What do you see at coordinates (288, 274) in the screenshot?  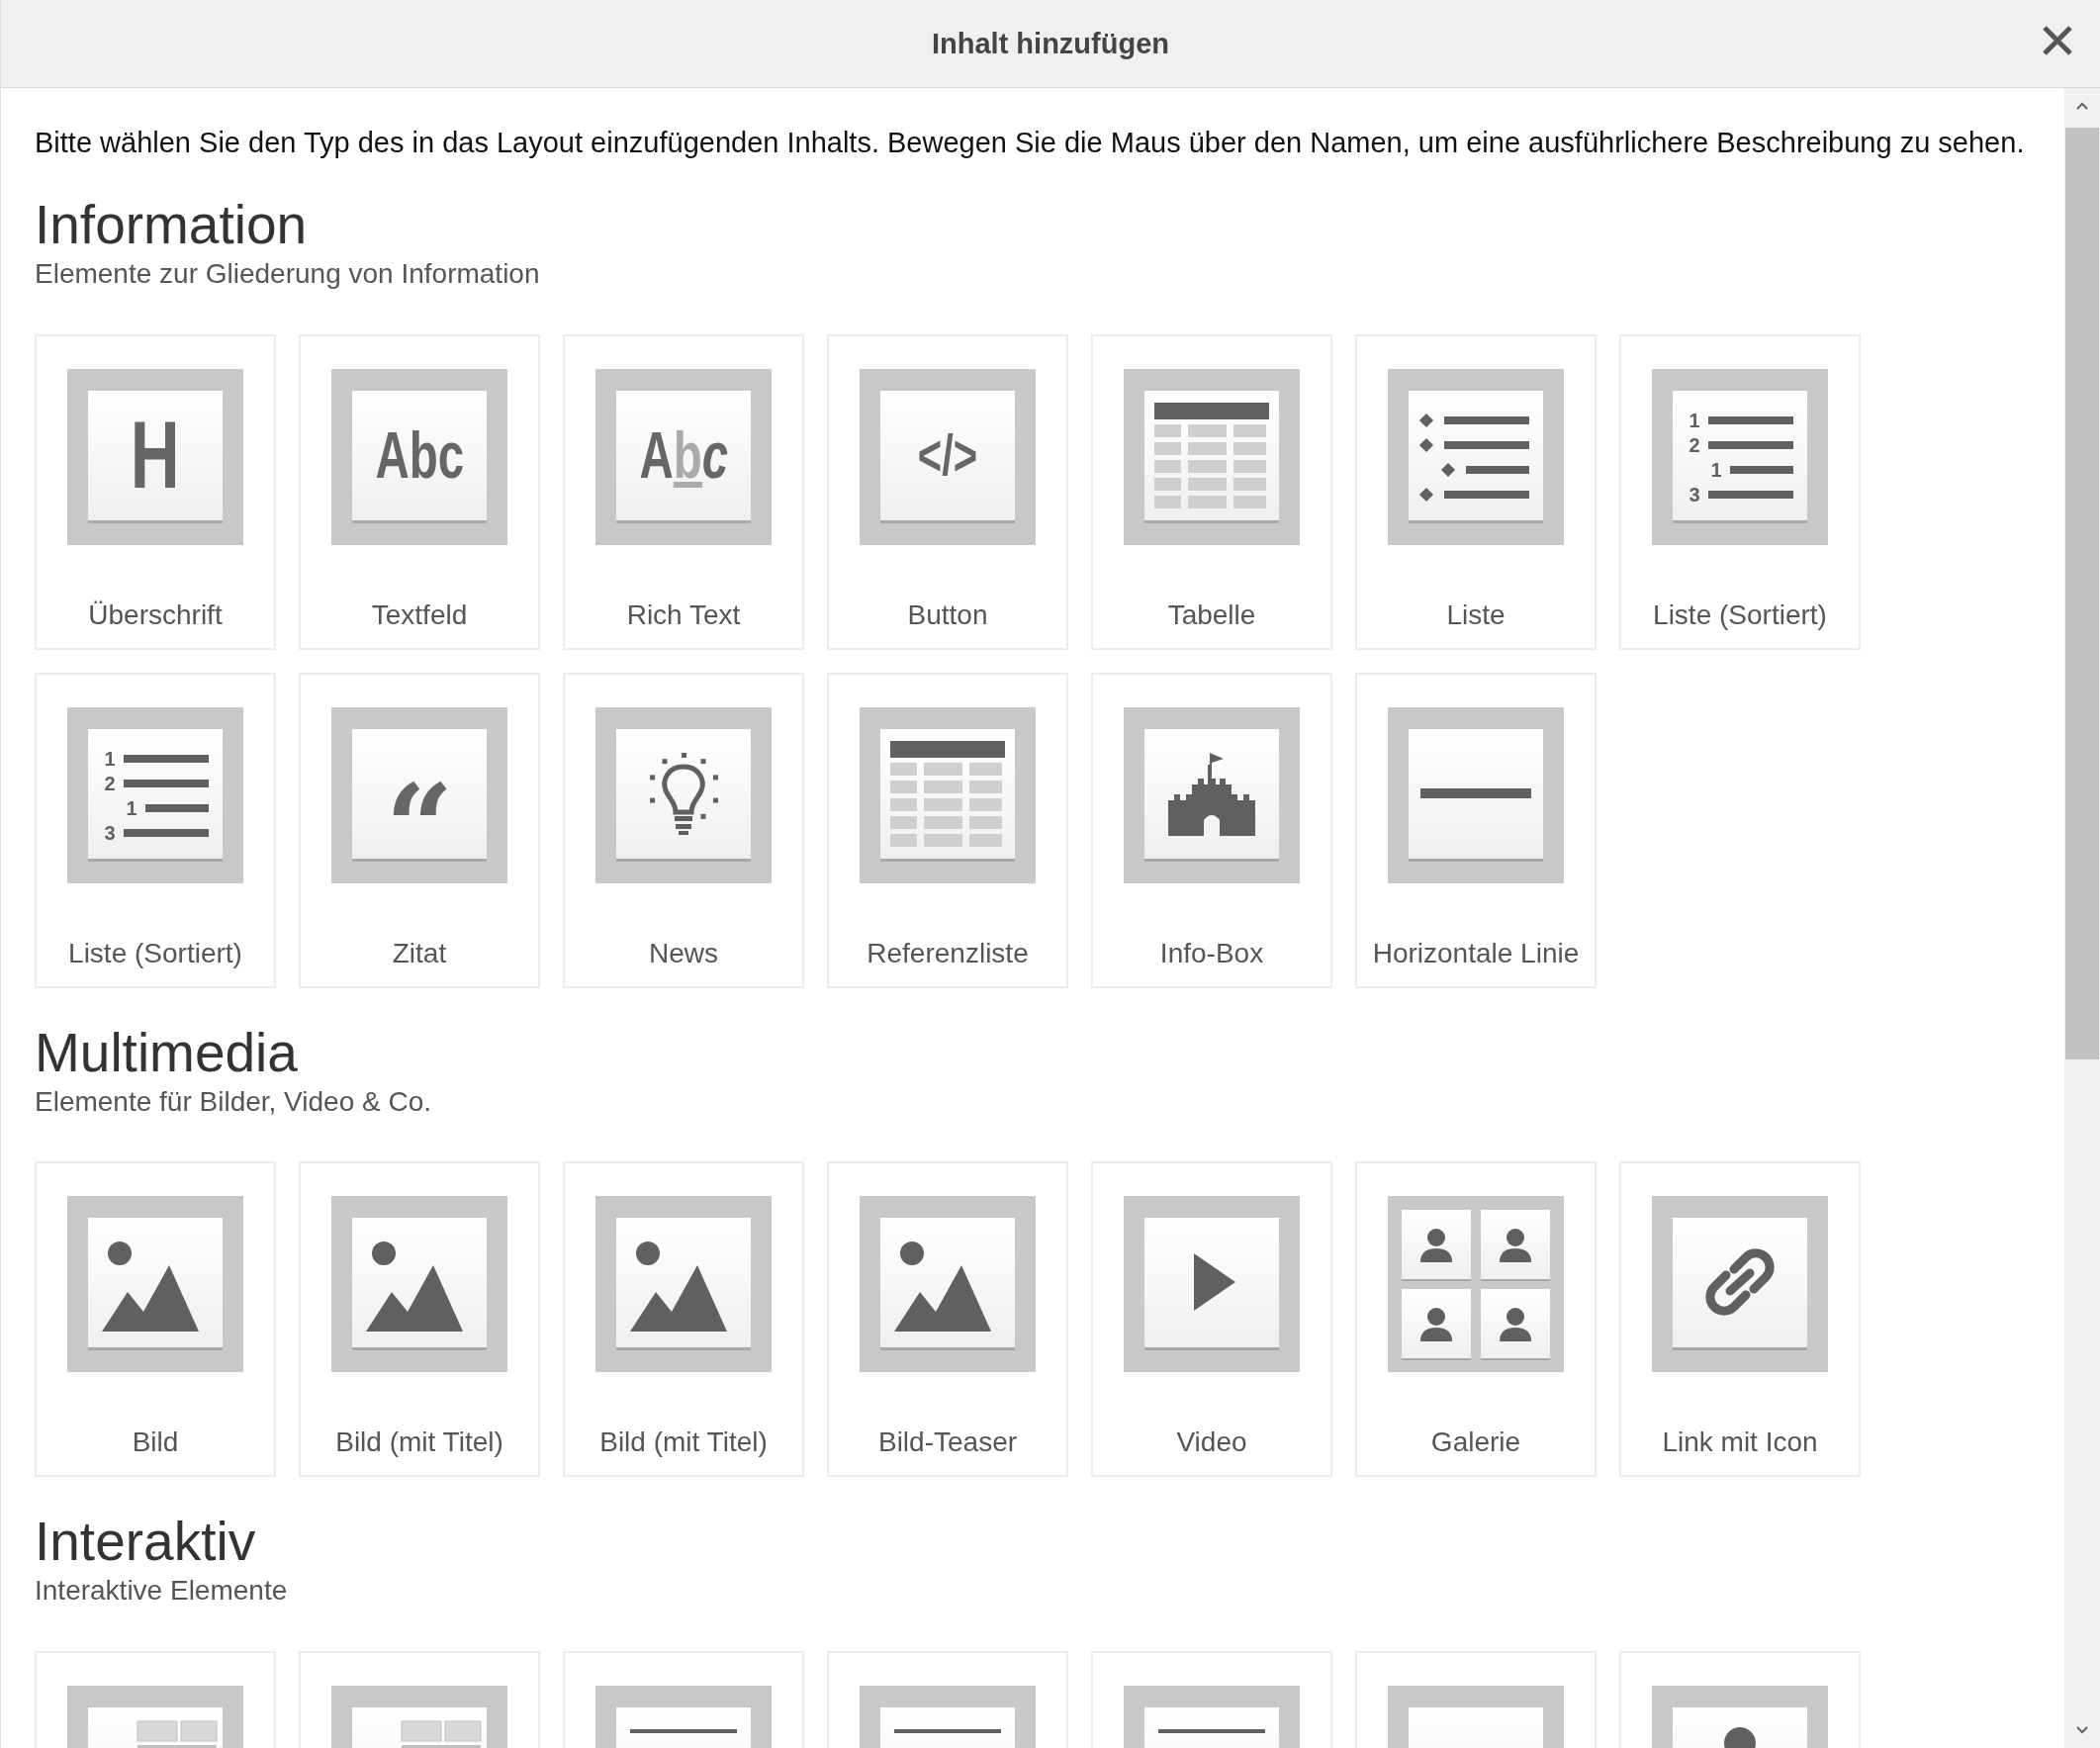 I see `section-subtitle: Elemente zur Gliederung von Information` at bounding box center [288, 274].